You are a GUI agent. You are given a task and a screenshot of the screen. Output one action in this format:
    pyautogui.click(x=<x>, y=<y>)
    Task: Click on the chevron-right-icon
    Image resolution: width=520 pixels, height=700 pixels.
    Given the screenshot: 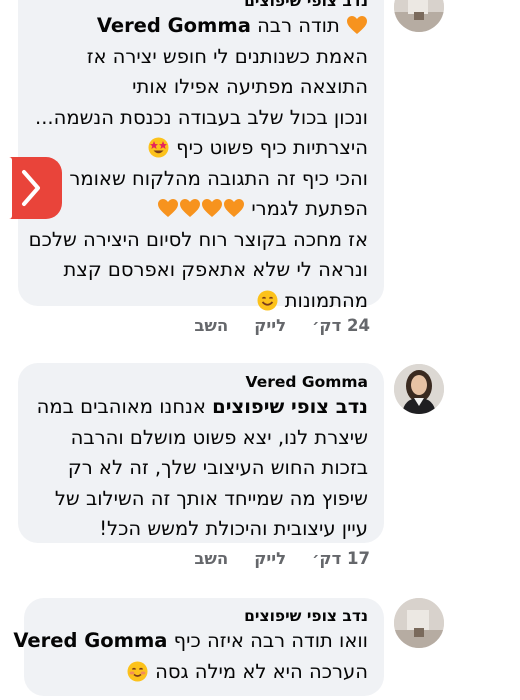 What is the action you would take?
    pyautogui.click(x=31, y=188)
    